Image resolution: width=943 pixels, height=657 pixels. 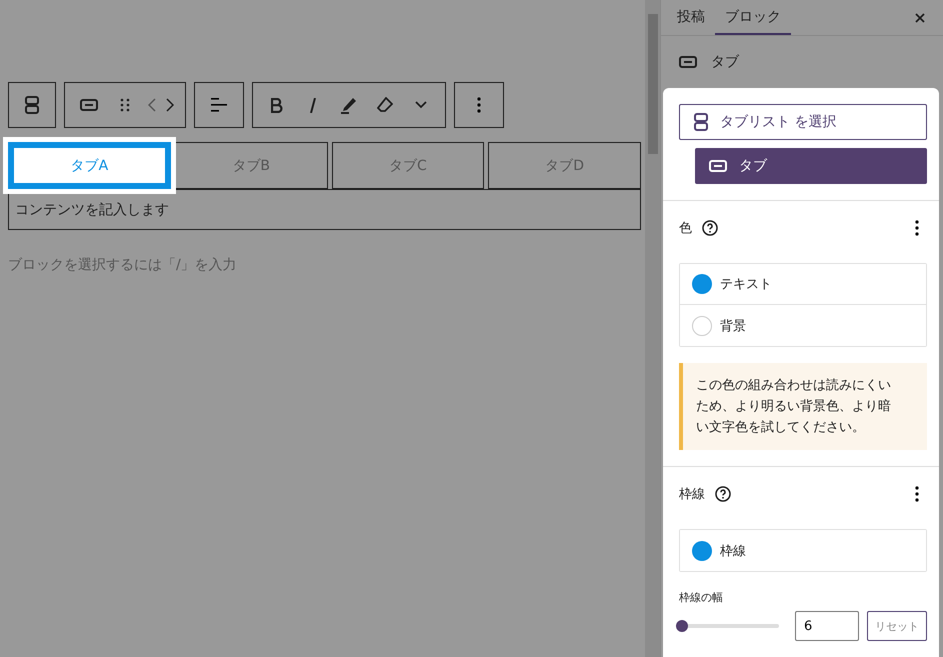 What do you see at coordinates (161, 105) in the screenshot?
I see `chevrons-icon` at bounding box center [161, 105].